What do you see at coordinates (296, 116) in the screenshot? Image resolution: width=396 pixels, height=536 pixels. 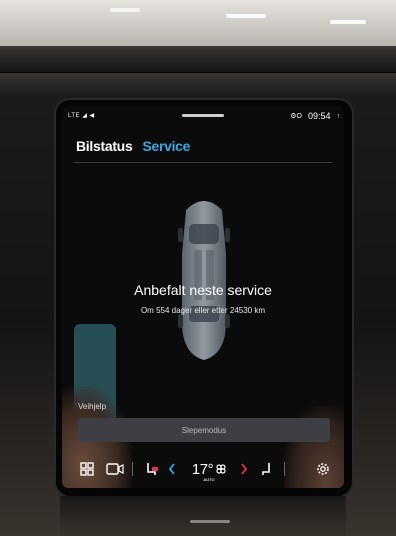 I see `status-icons: ⚙O` at bounding box center [296, 116].